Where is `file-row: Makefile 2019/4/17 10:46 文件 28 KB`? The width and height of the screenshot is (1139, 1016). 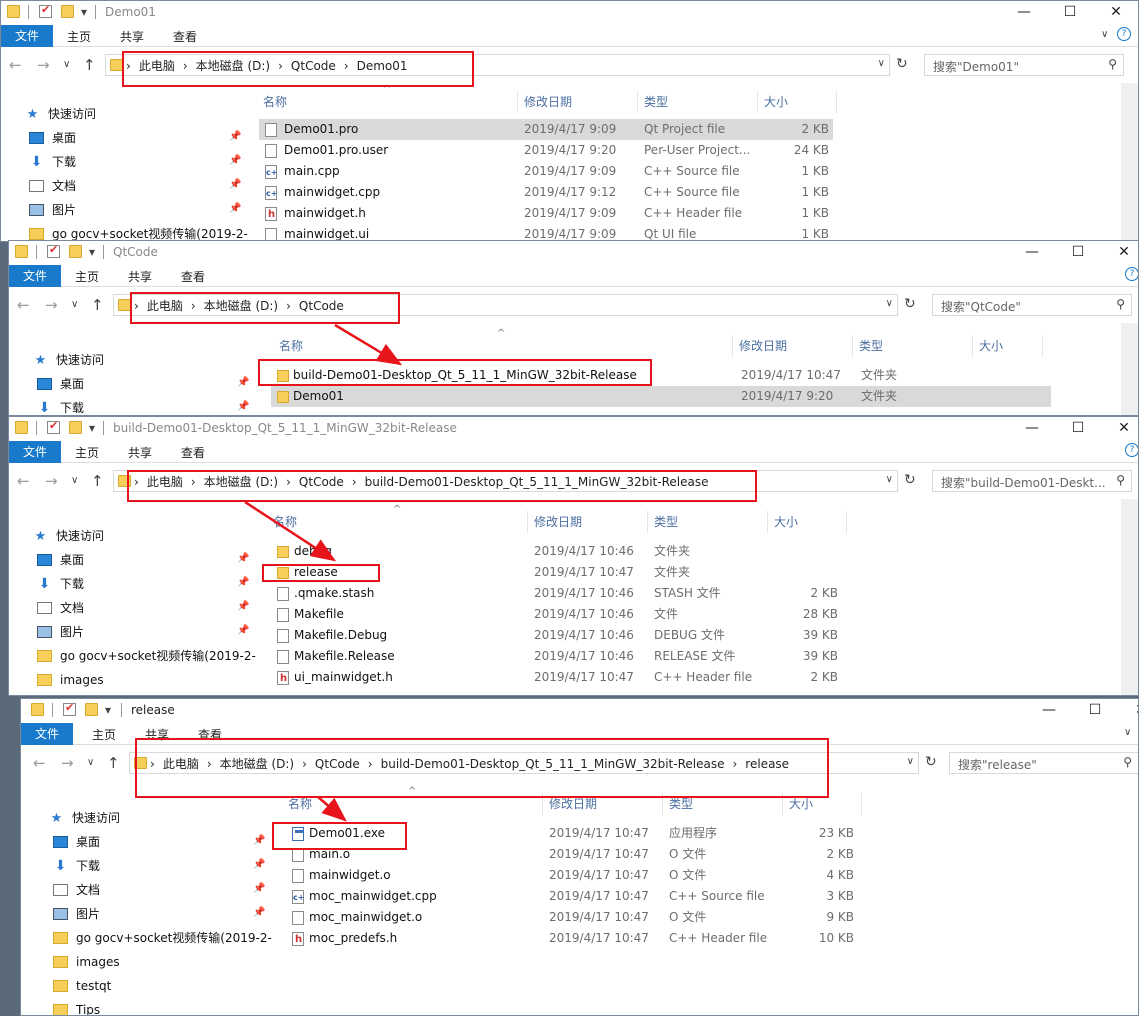 file-row: Makefile 2019/4/17 10:46 文件 28 KB is located at coordinates (561, 614).